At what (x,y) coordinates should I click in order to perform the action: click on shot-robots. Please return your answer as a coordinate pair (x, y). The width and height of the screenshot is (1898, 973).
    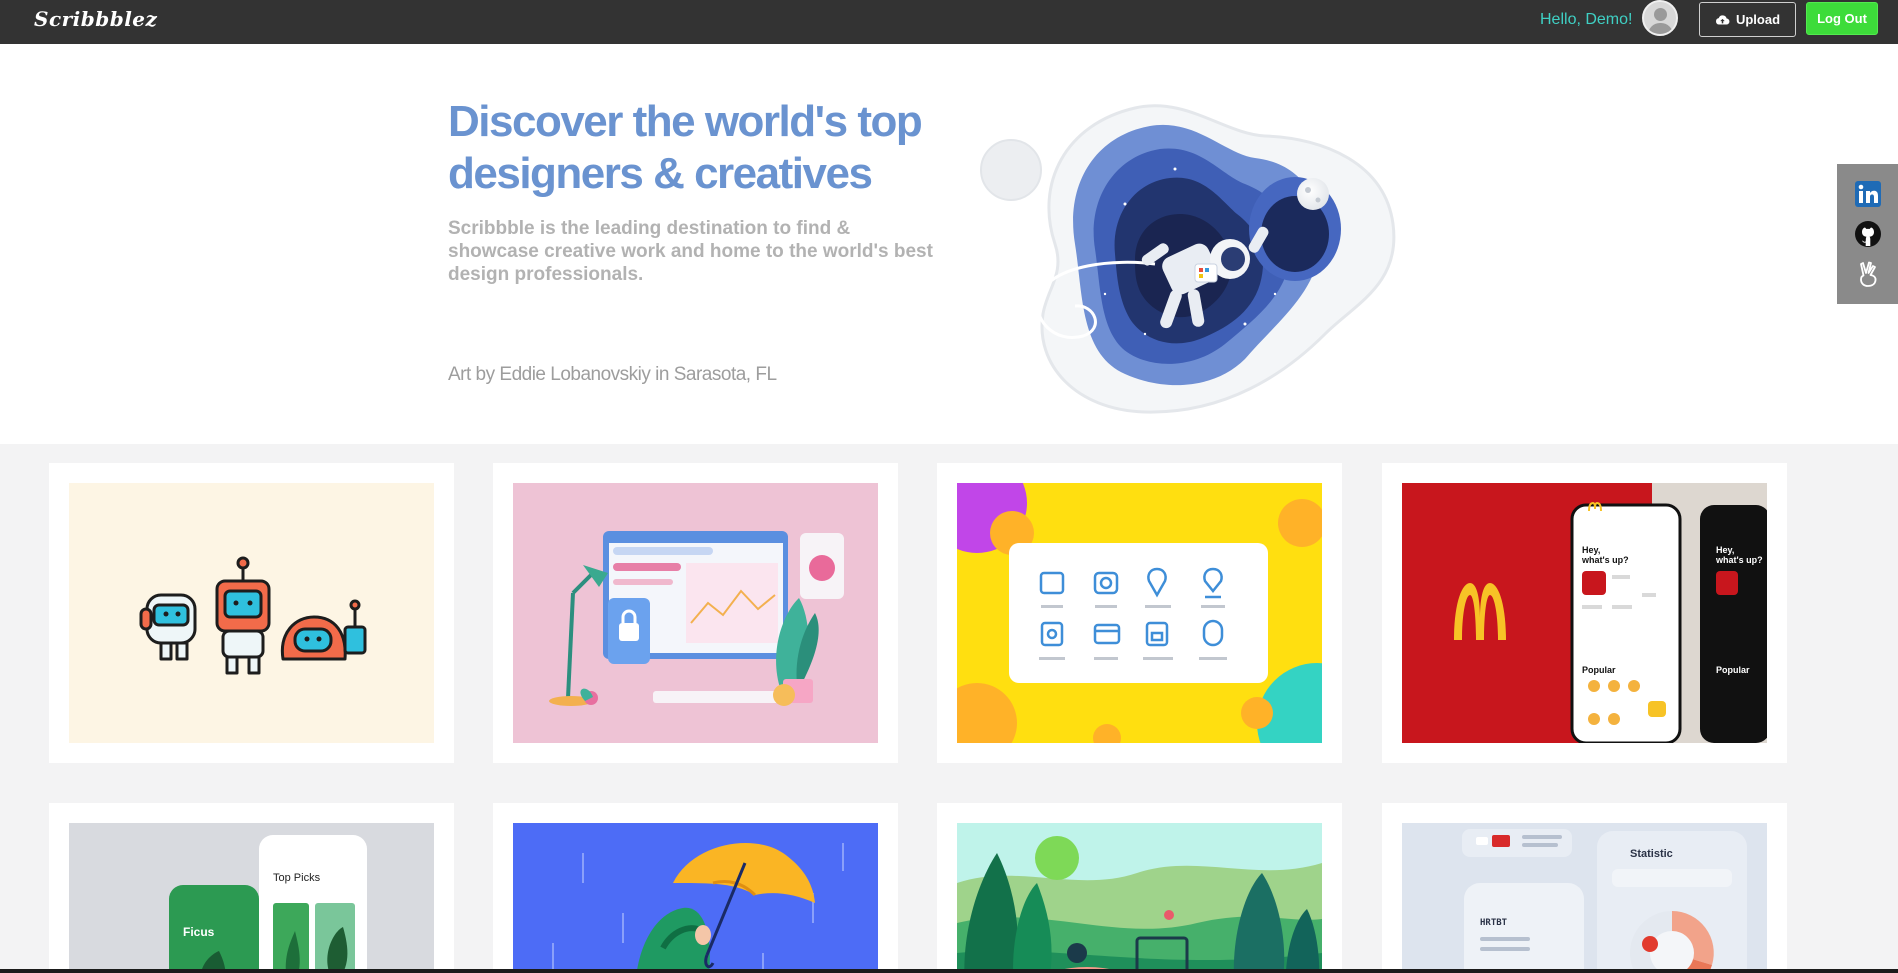
    Looking at the image, I should click on (251, 613).